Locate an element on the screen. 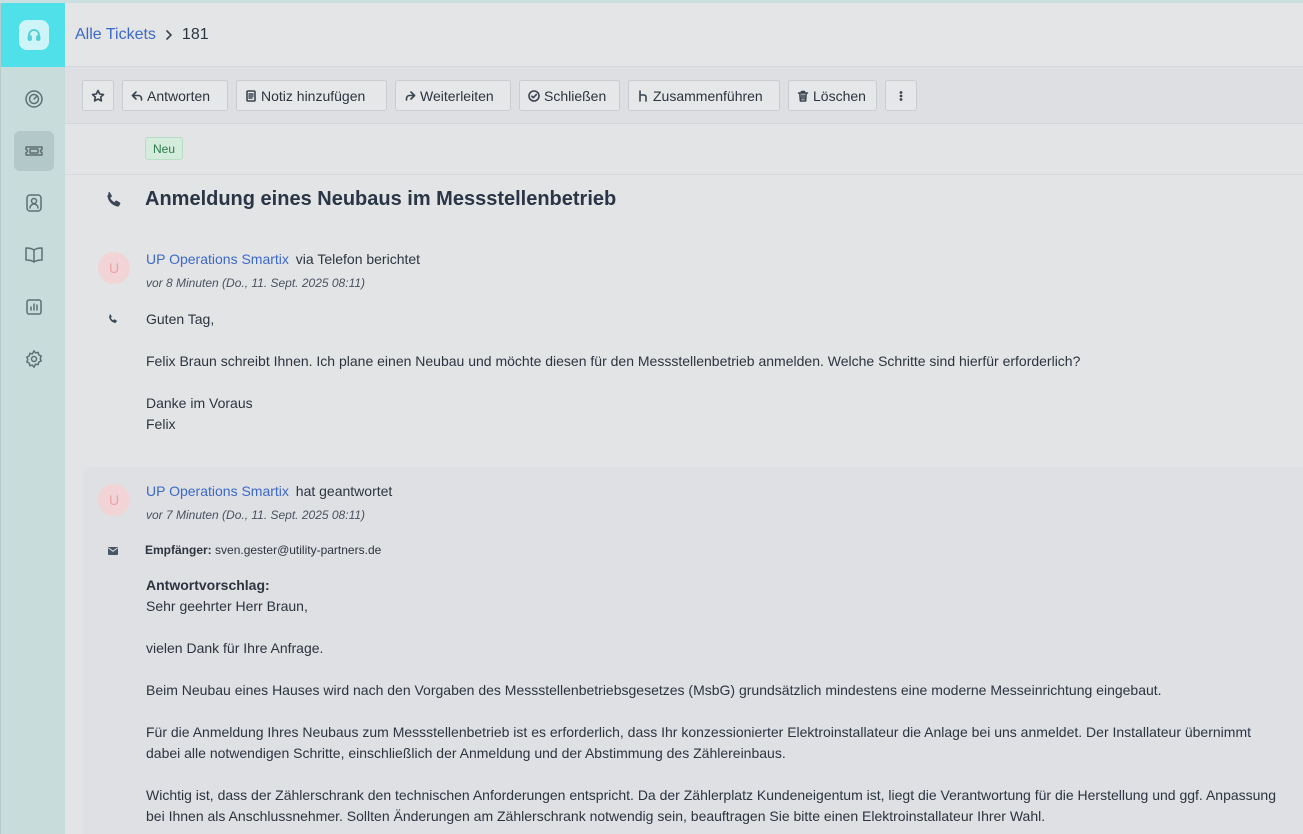 This screenshot has width=1303, height=834. contact-icon is located at coordinates (34, 203).